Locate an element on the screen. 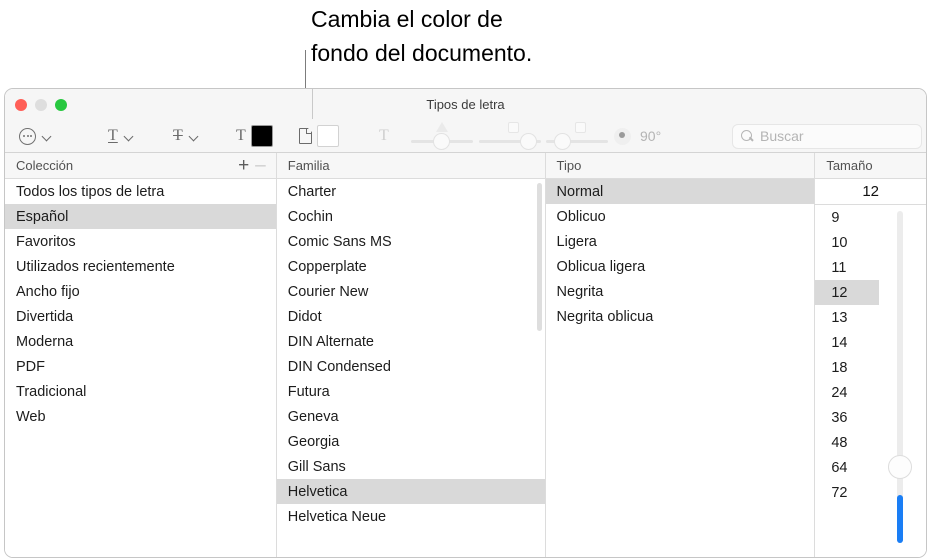  size-slider-fill is located at coordinates (900, 519).